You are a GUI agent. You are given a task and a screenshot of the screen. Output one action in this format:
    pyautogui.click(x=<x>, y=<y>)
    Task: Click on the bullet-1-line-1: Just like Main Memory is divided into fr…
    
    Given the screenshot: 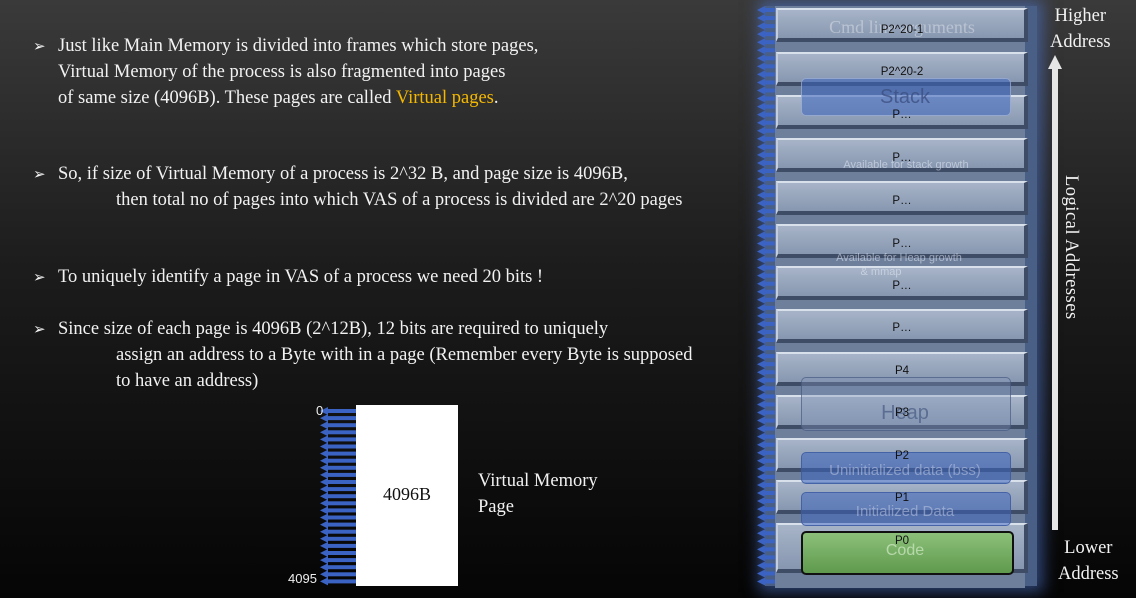 What is the action you would take?
    pyautogui.click(x=298, y=46)
    